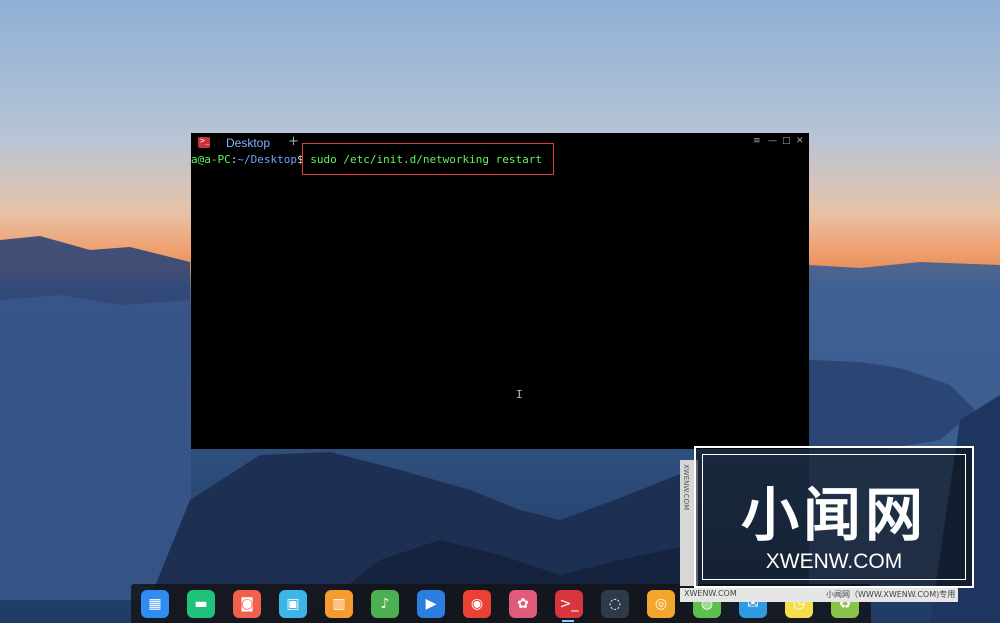 This screenshot has height=623, width=1000. I want to click on dock-file-manager-glyph: ▬, so click(201, 604).